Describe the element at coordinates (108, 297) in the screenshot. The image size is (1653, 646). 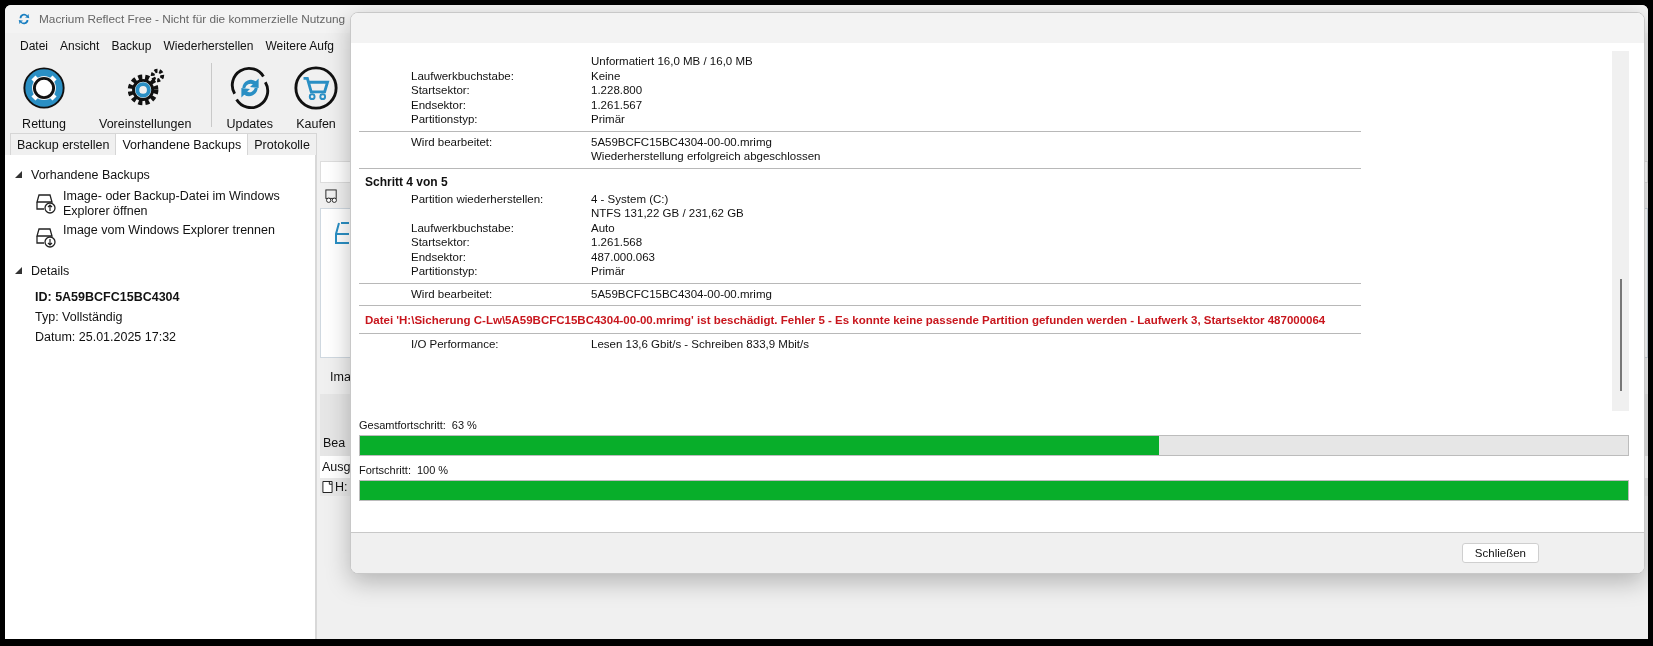
I see `detail-text: ID: 5A59BCFC15BC4304` at that location.